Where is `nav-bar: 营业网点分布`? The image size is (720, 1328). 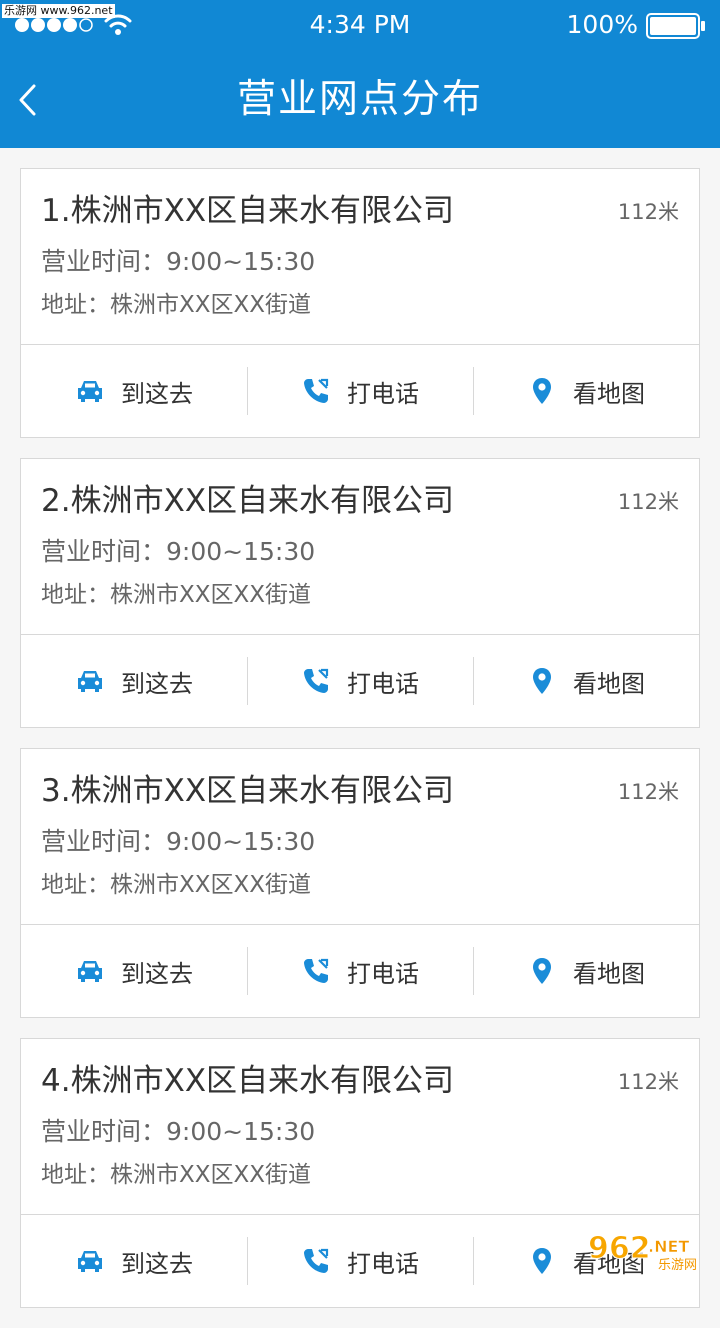
nav-bar: 营业网点分布 is located at coordinates (360, 100).